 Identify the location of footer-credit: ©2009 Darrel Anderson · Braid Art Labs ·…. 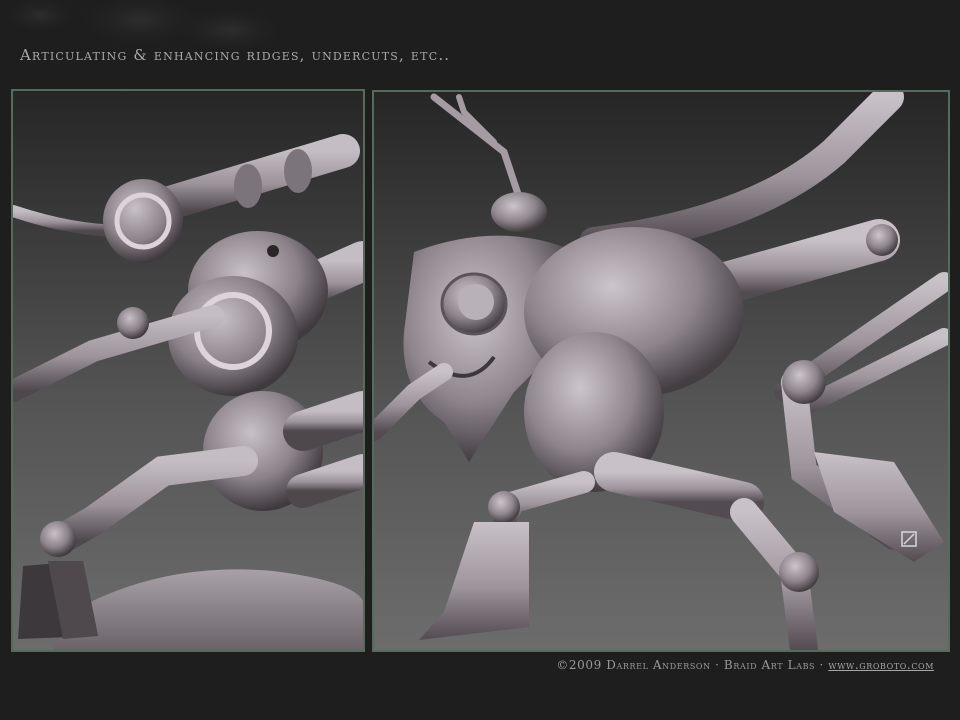
(745, 665).